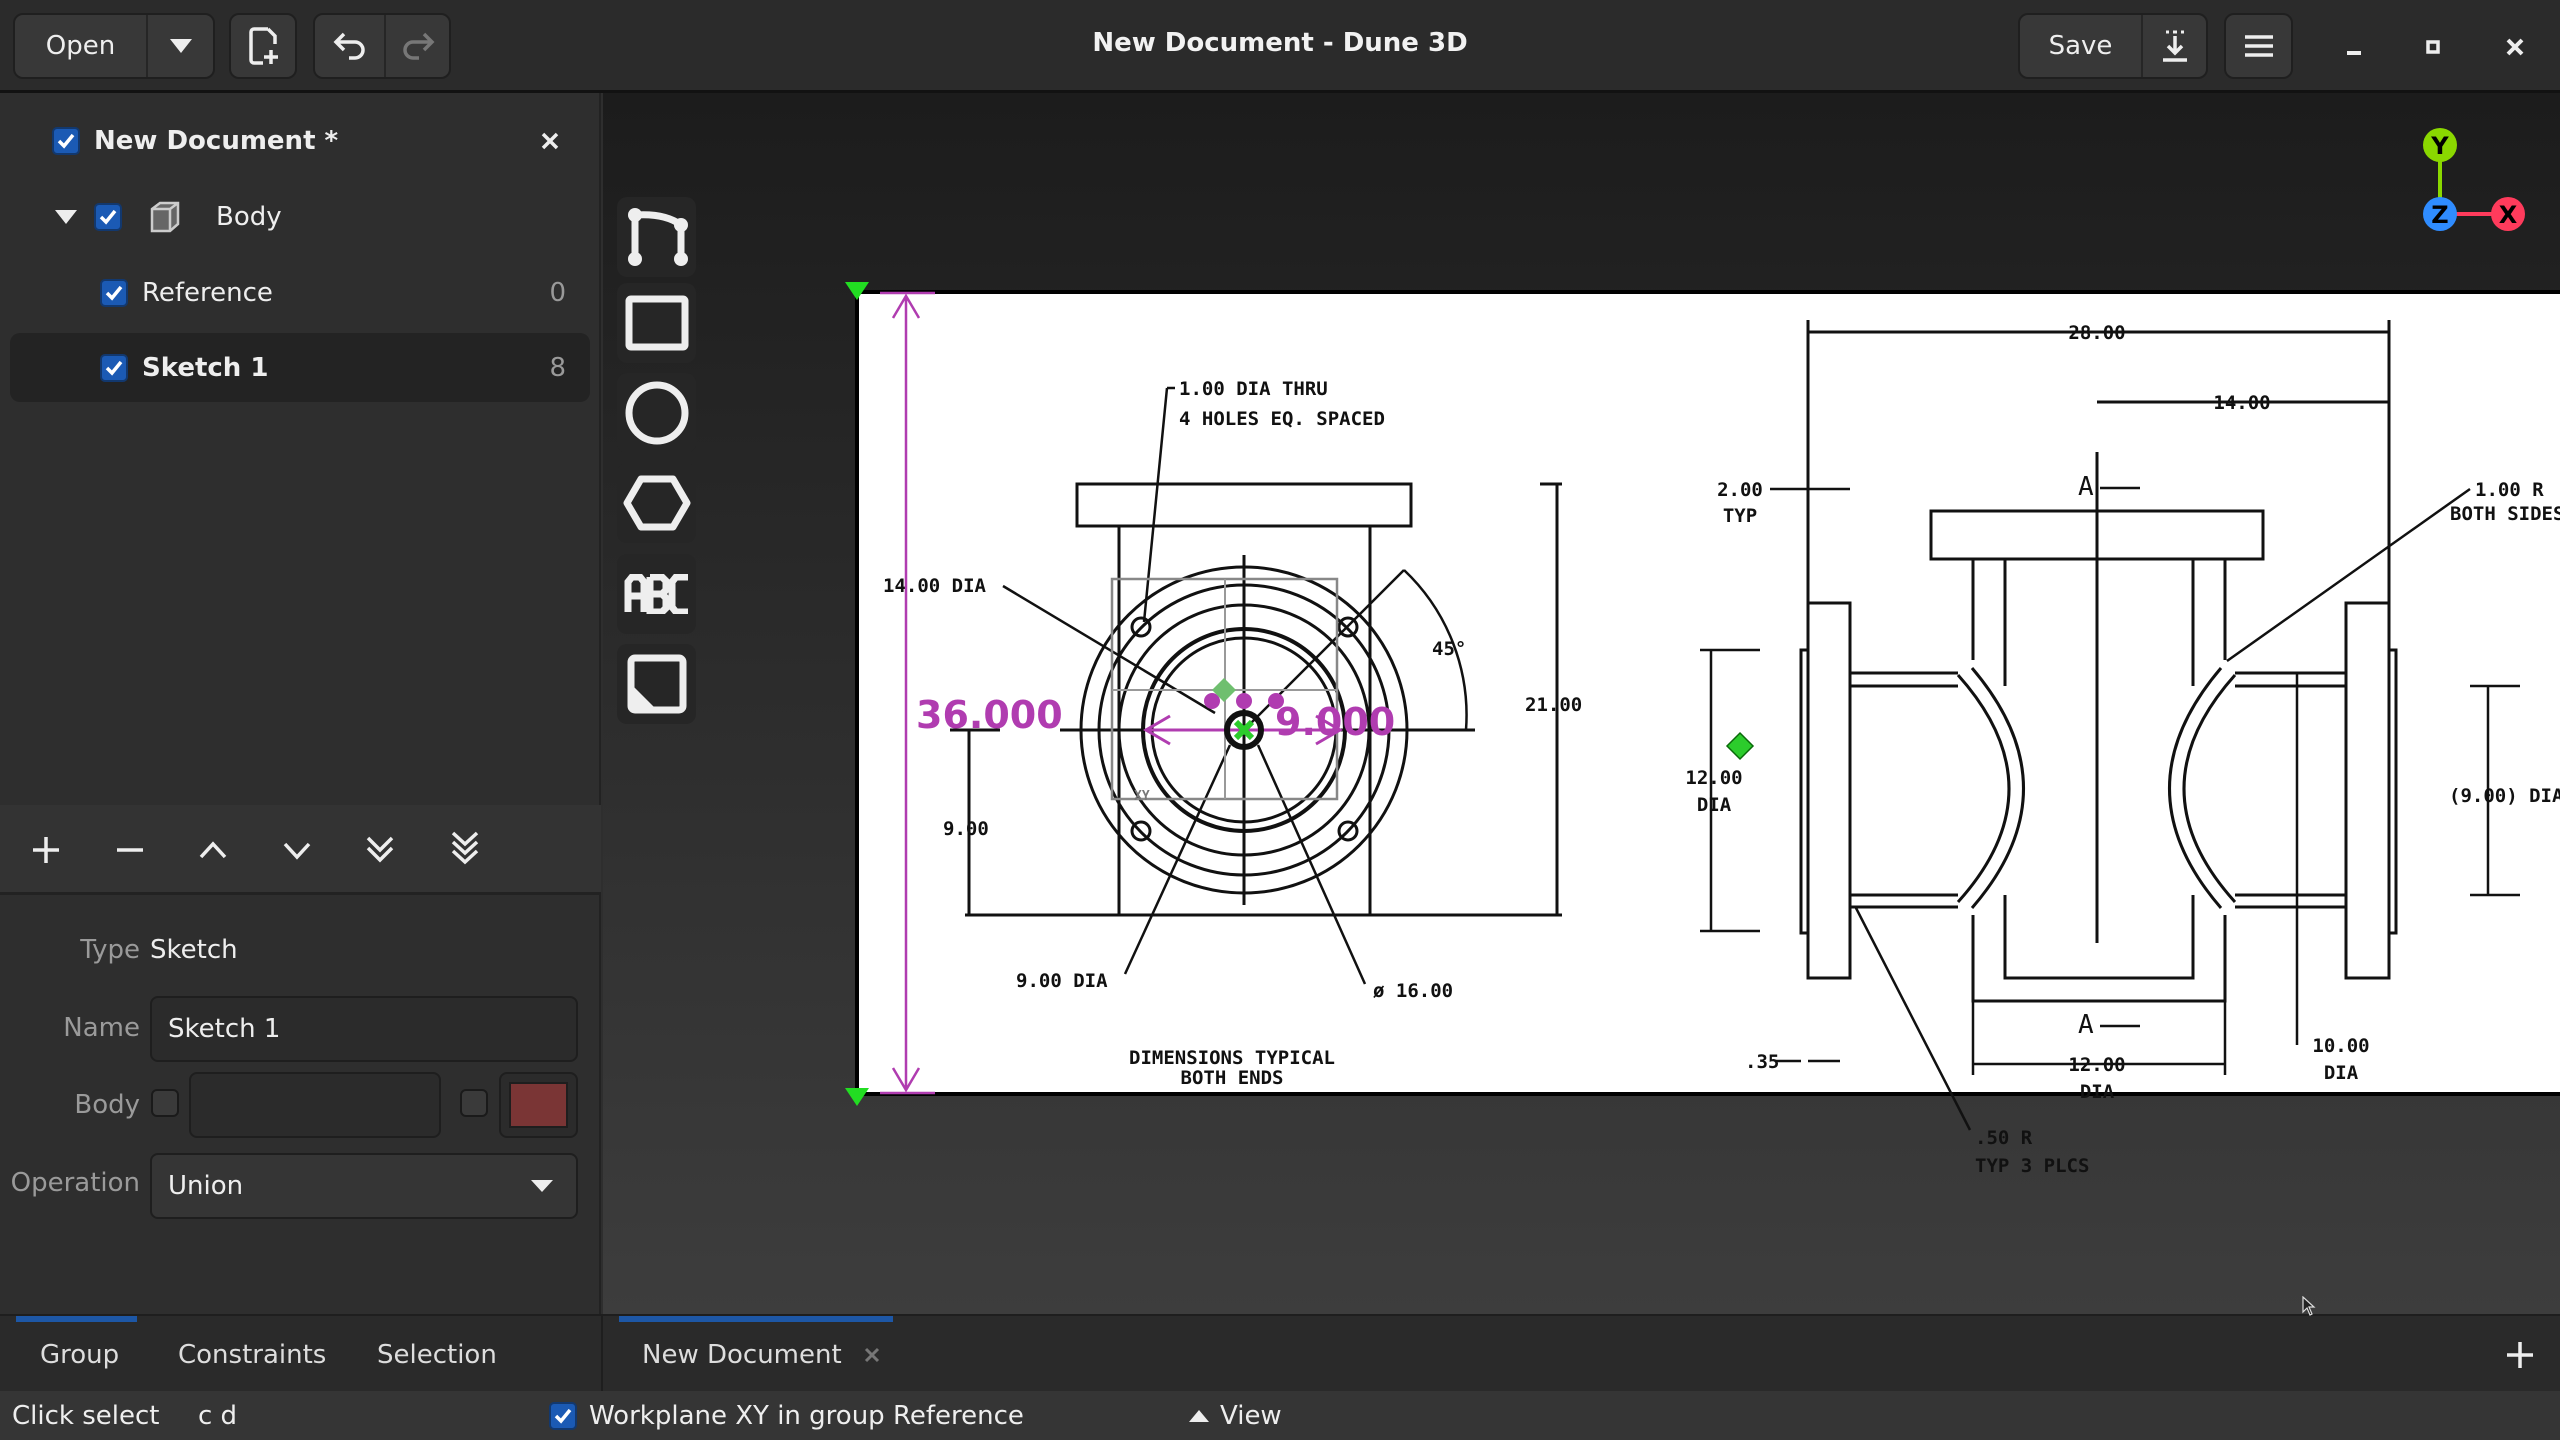 The image size is (2560, 1440). What do you see at coordinates (79, 1354) in the screenshot?
I see `tab-group: Group` at bounding box center [79, 1354].